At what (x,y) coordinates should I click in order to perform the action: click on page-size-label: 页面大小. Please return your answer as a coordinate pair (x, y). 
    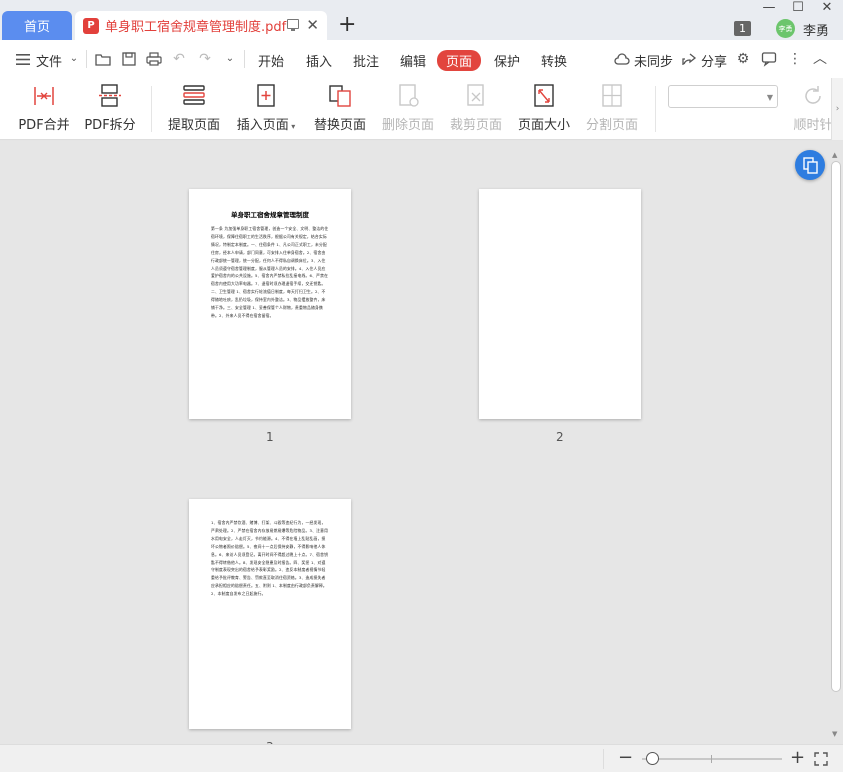
    Looking at the image, I should click on (544, 125).